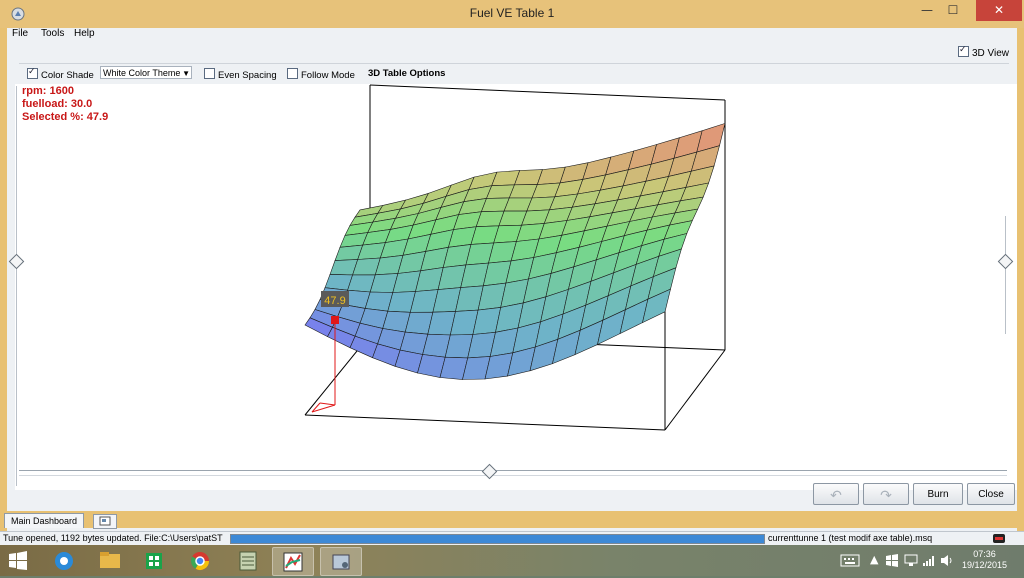  What do you see at coordinates (334, 301) in the screenshot?
I see `selected-value-label: 47.9` at bounding box center [334, 301].